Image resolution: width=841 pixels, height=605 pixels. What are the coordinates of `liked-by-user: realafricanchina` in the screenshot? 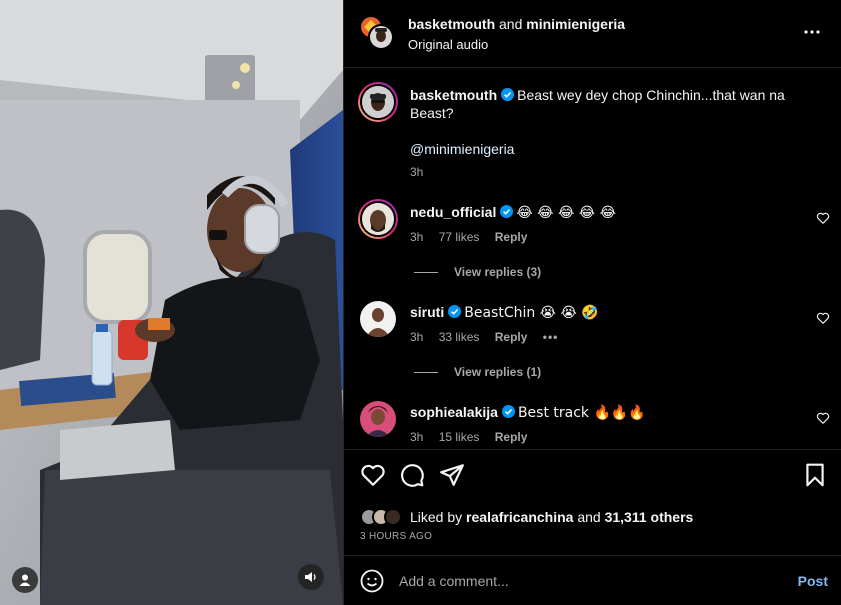 It's located at (519, 517).